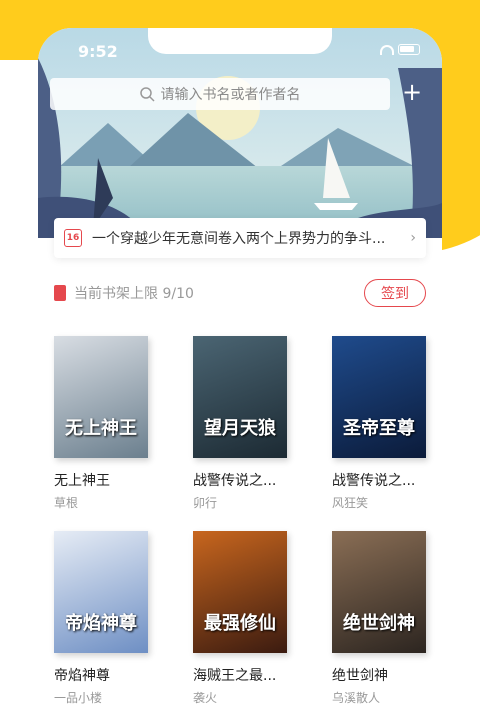 This screenshot has height=710, width=480. I want to click on shelf-limit: 当前书架上限 9/10, so click(124, 293).